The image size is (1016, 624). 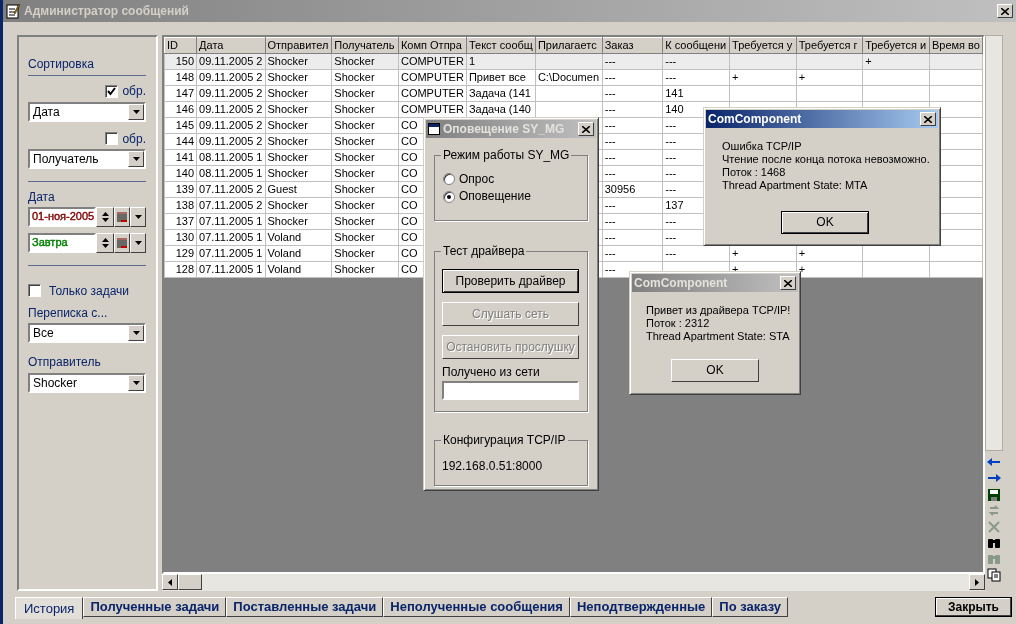 I want to click on table-cell: 138, so click(x=180, y=205).